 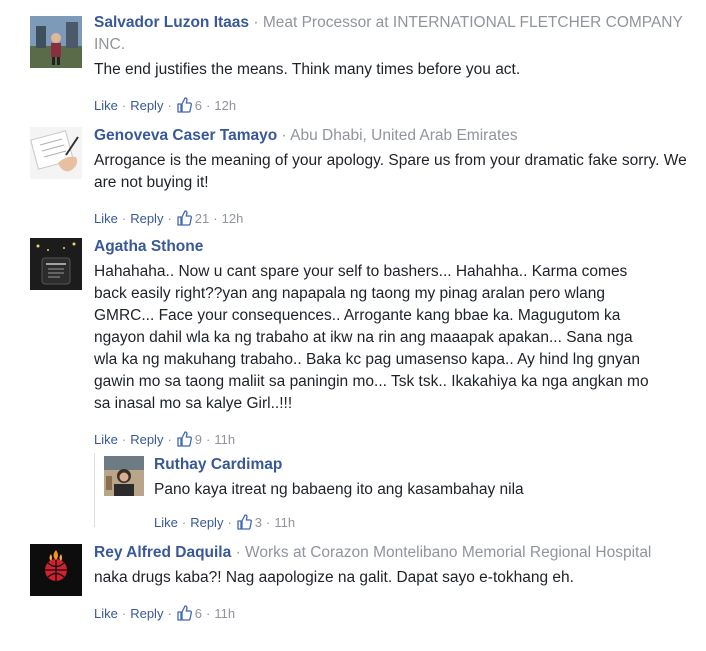 What do you see at coordinates (165, 105) in the screenshot?
I see `comment-actions: Like · Reply · 6 · 12h` at bounding box center [165, 105].